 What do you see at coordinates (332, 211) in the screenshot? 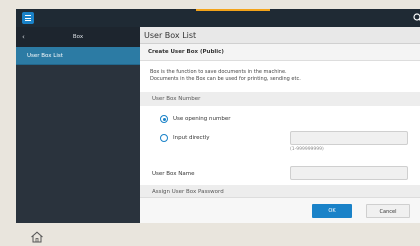
I see `ok-button: OK` at bounding box center [332, 211].